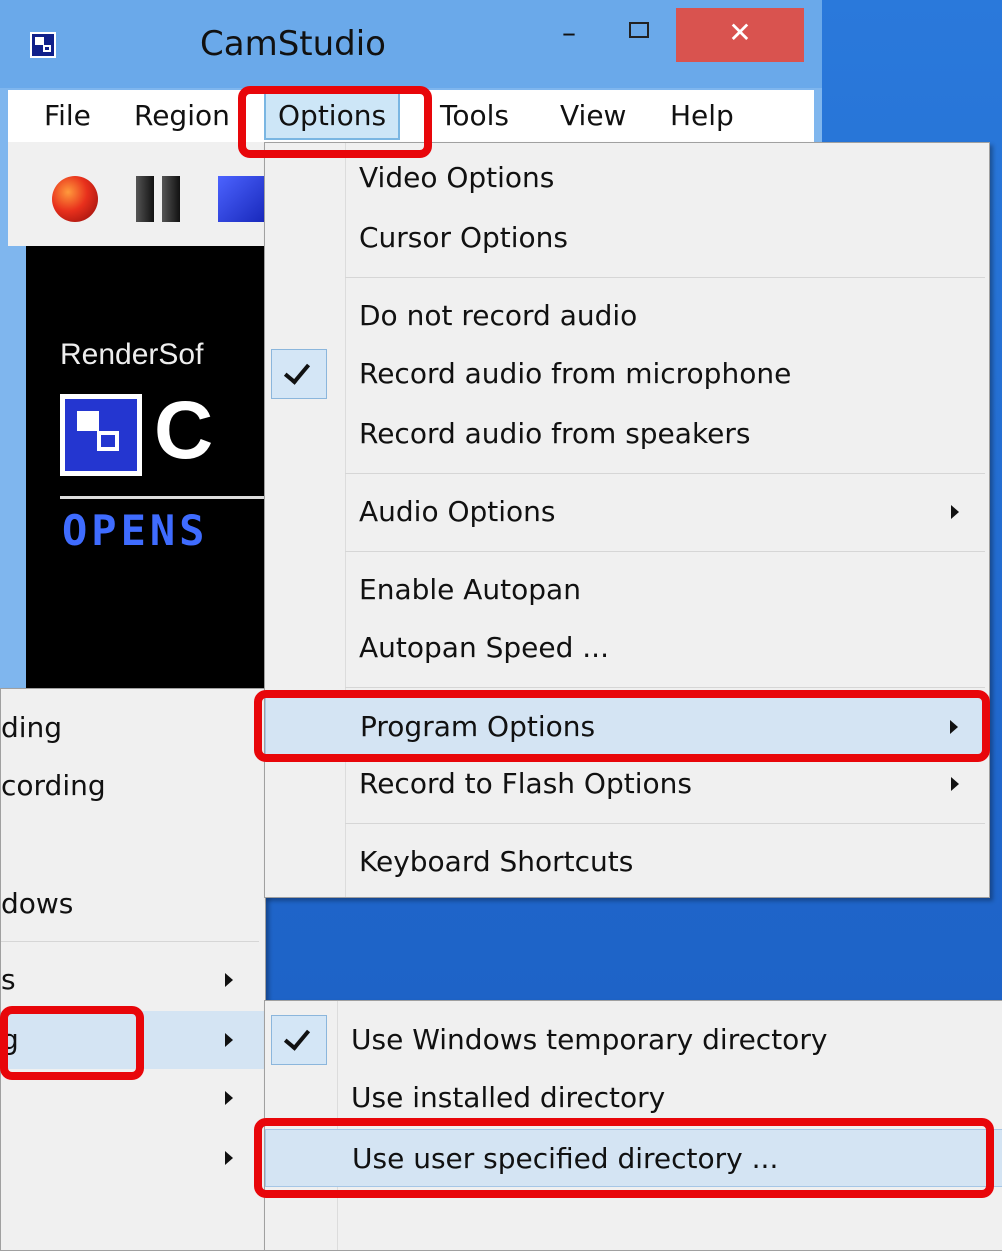 This screenshot has width=1002, height=1251. Describe the element at coordinates (525, 783) in the screenshot. I see `menu-item-label: Record to Flash Options` at that location.